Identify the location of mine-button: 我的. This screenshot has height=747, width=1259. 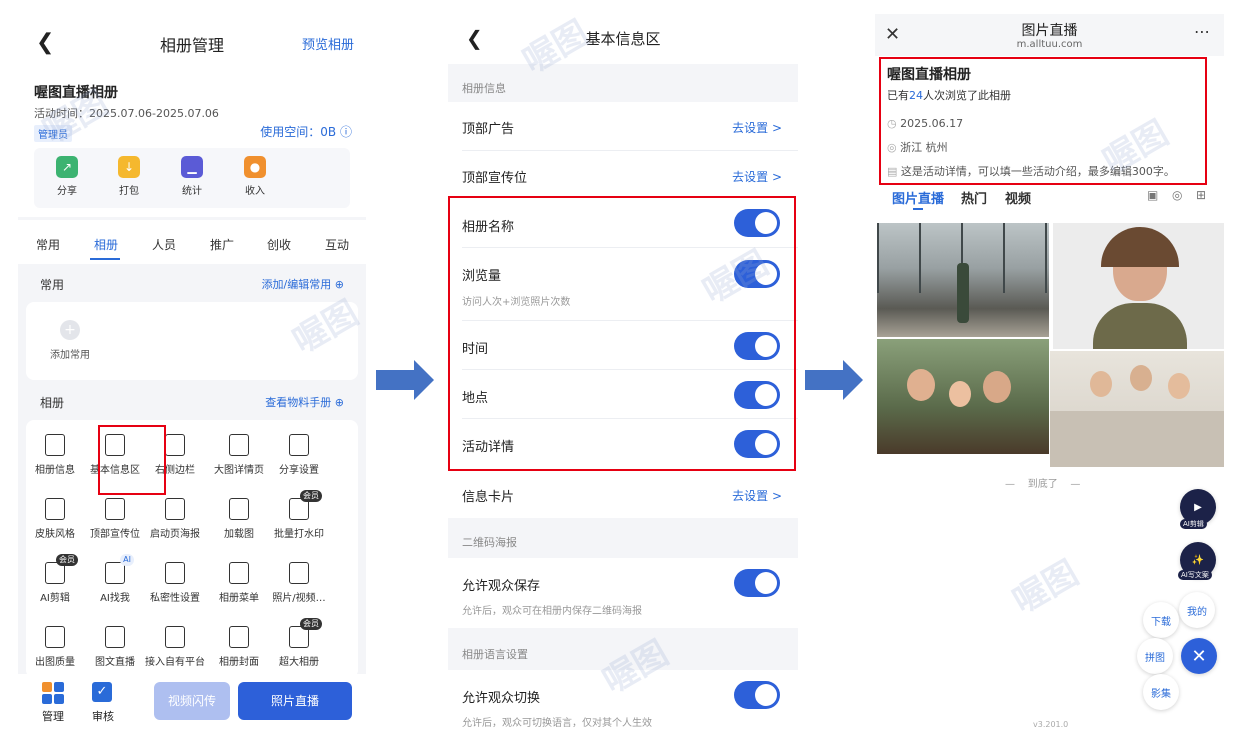
(1197, 610).